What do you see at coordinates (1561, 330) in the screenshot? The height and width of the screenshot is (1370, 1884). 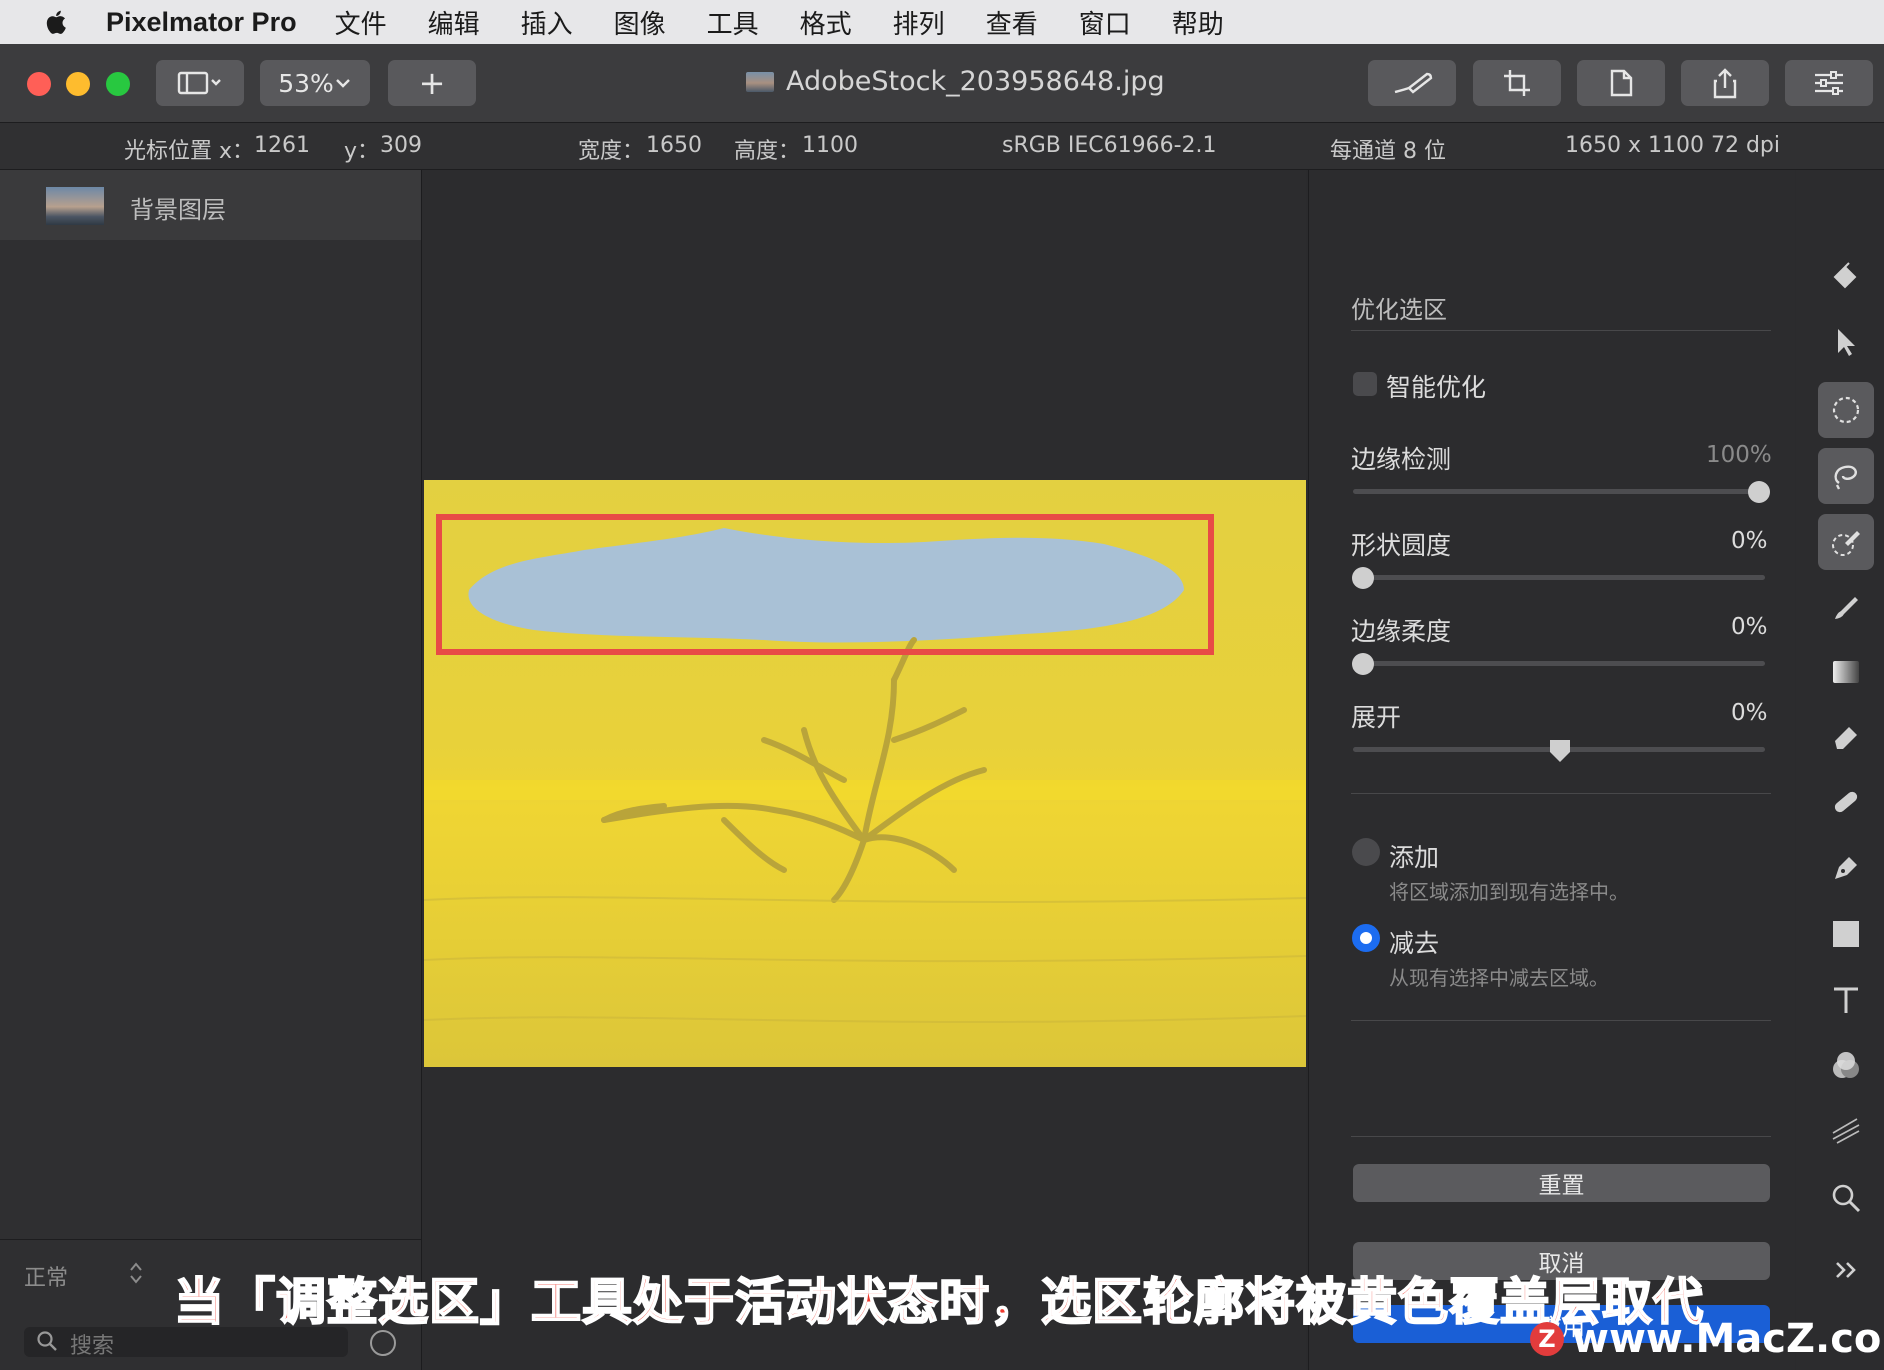 I see `panel-title-divider` at bounding box center [1561, 330].